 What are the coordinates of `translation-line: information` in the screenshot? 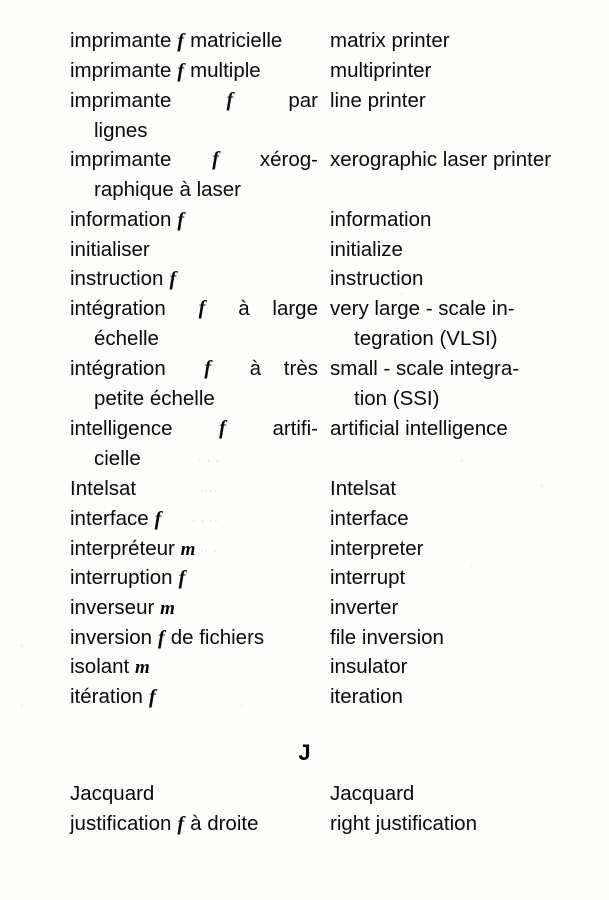 It's located at (381, 219).